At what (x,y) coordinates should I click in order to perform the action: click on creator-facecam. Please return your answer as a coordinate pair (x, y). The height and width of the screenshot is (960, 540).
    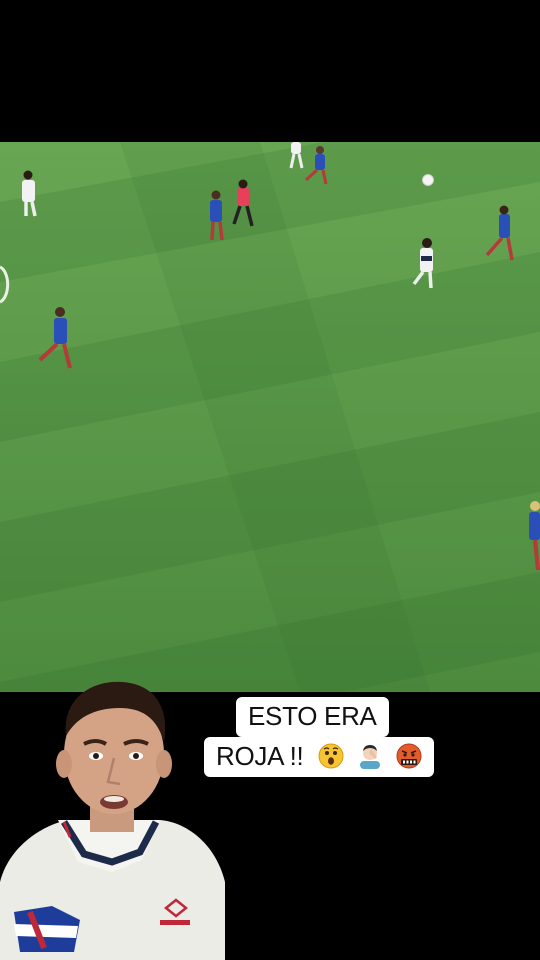
    Looking at the image, I should click on (115, 816).